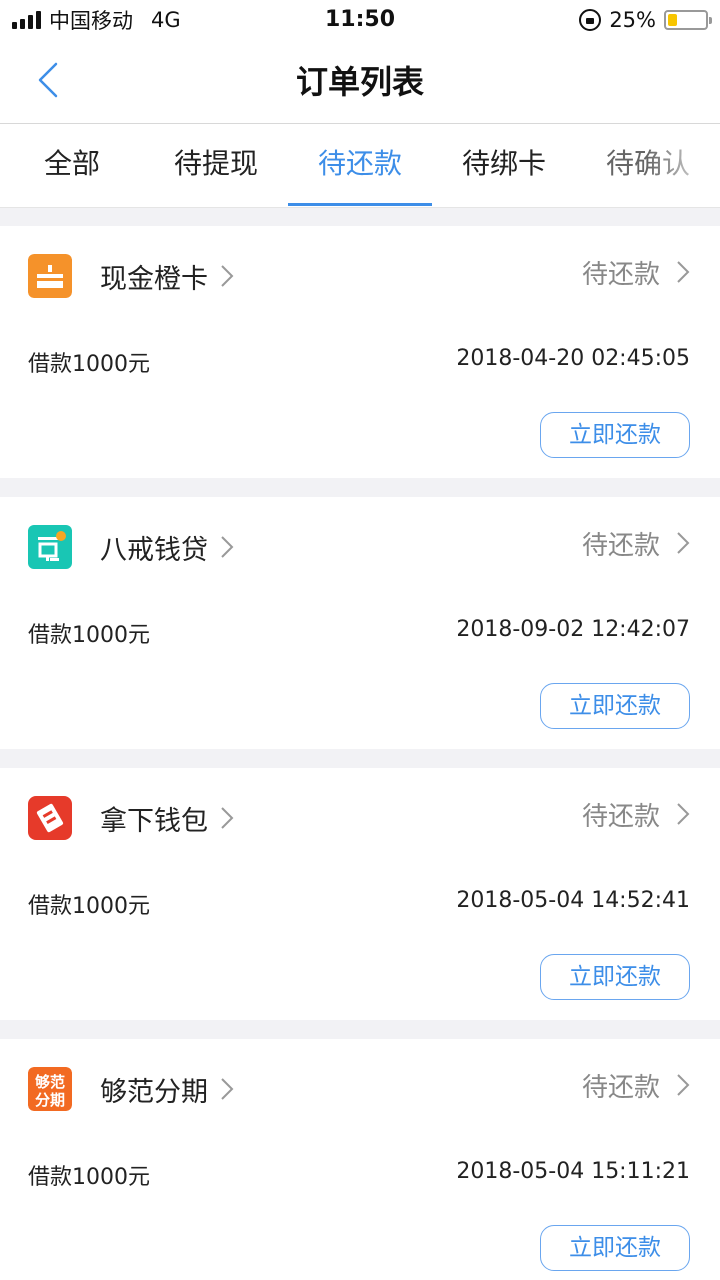 This screenshot has width=720, height=1280. What do you see at coordinates (154, 550) in the screenshot?
I see `platform-name: 八戒钱贷` at bounding box center [154, 550].